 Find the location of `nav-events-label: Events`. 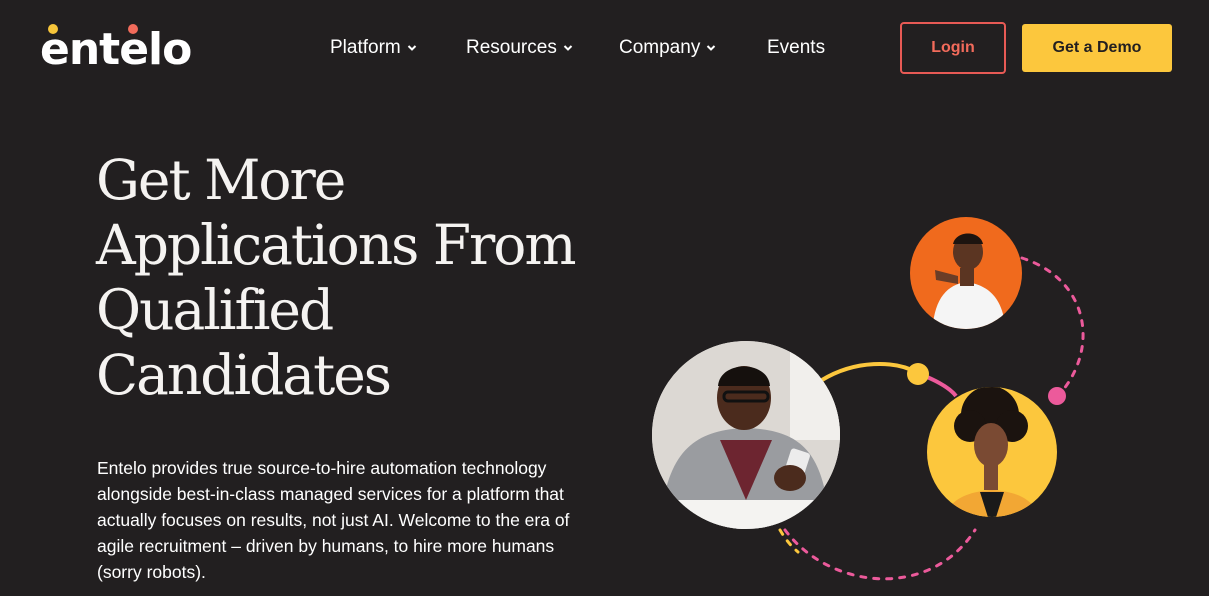

nav-events-label: Events is located at coordinates (796, 47).